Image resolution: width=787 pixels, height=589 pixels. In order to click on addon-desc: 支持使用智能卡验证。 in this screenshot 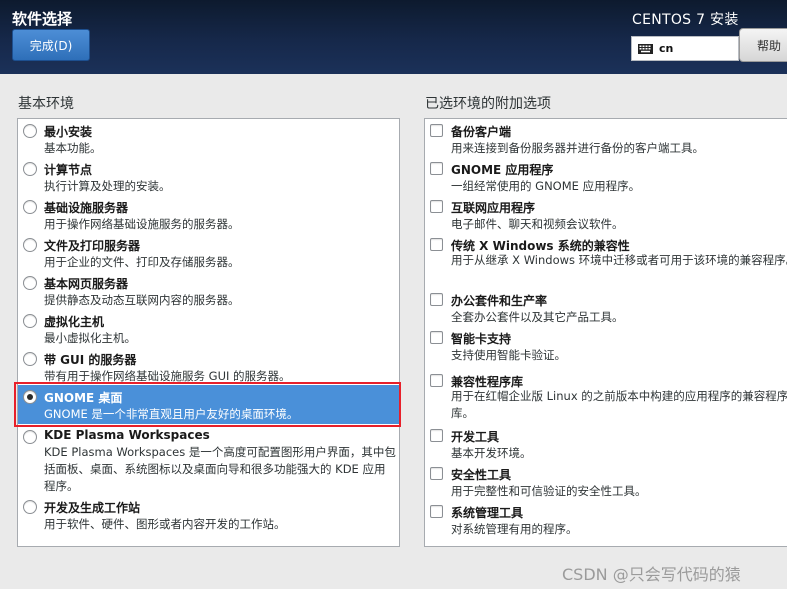, I will do `click(508, 355)`.